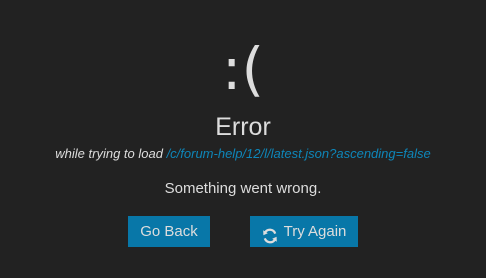 This screenshot has width=486, height=278. I want to click on try-again-label: Try Again, so click(315, 231).